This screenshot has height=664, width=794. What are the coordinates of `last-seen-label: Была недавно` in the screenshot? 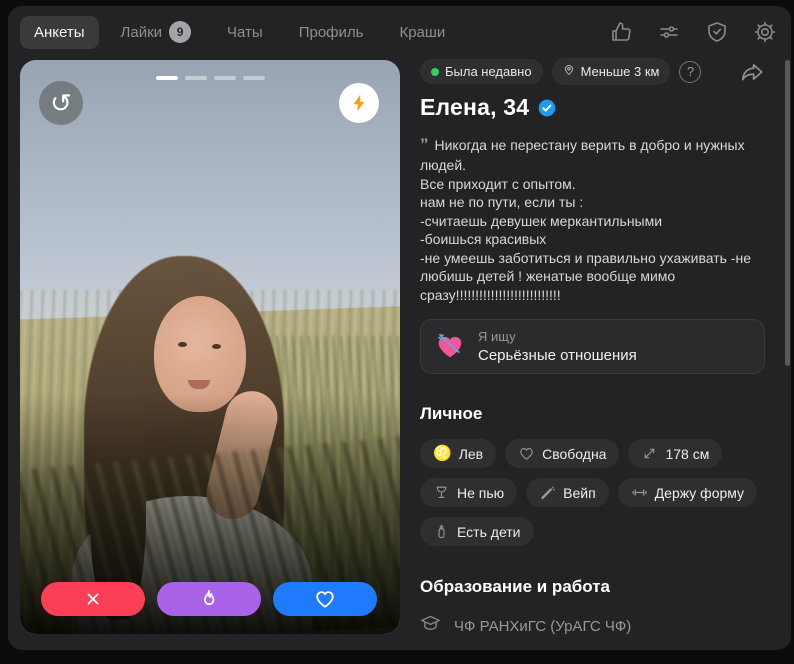 It's located at (488, 71).